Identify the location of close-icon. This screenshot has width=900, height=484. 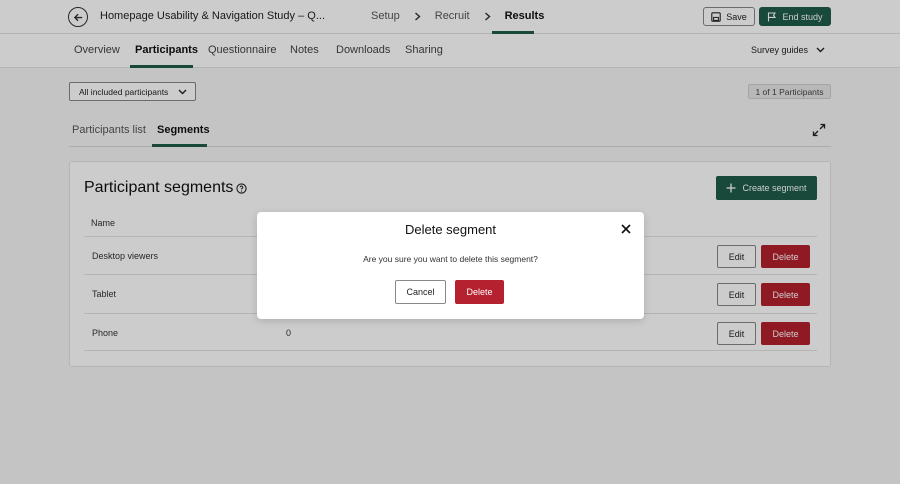
(626, 229).